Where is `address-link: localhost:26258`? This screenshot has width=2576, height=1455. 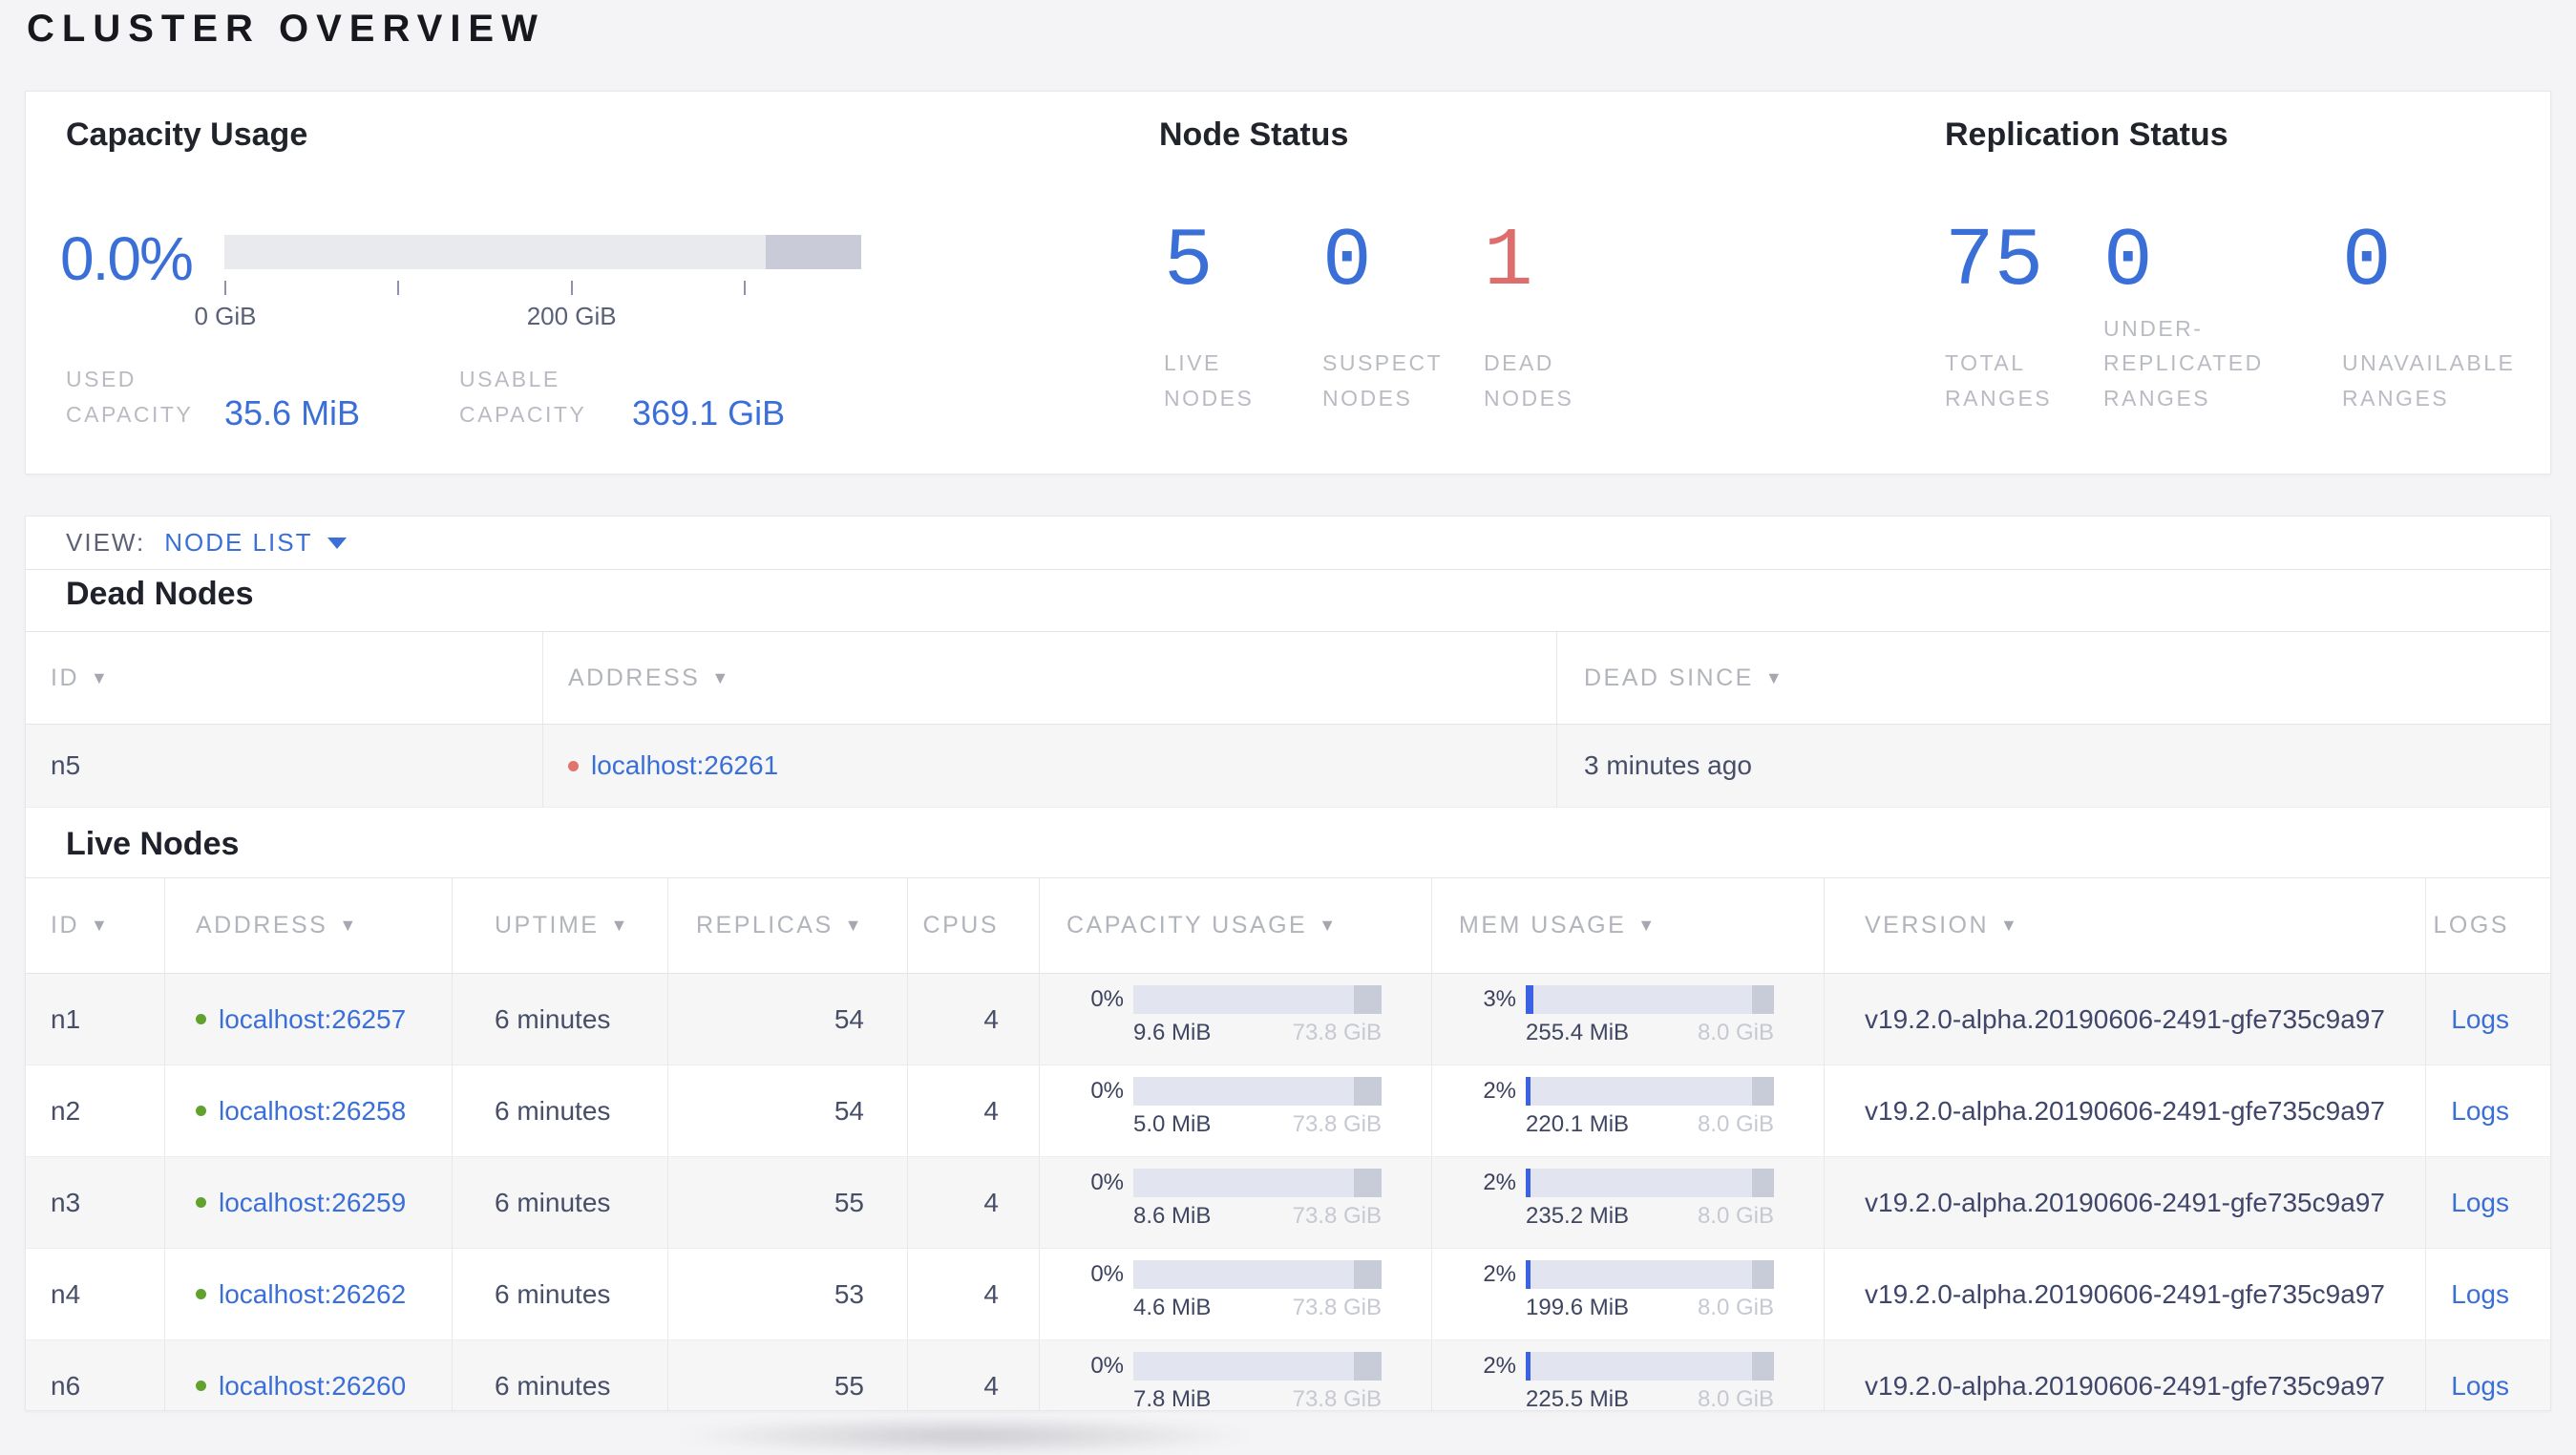 address-link: localhost:26258 is located at coordinates (312, 1112).